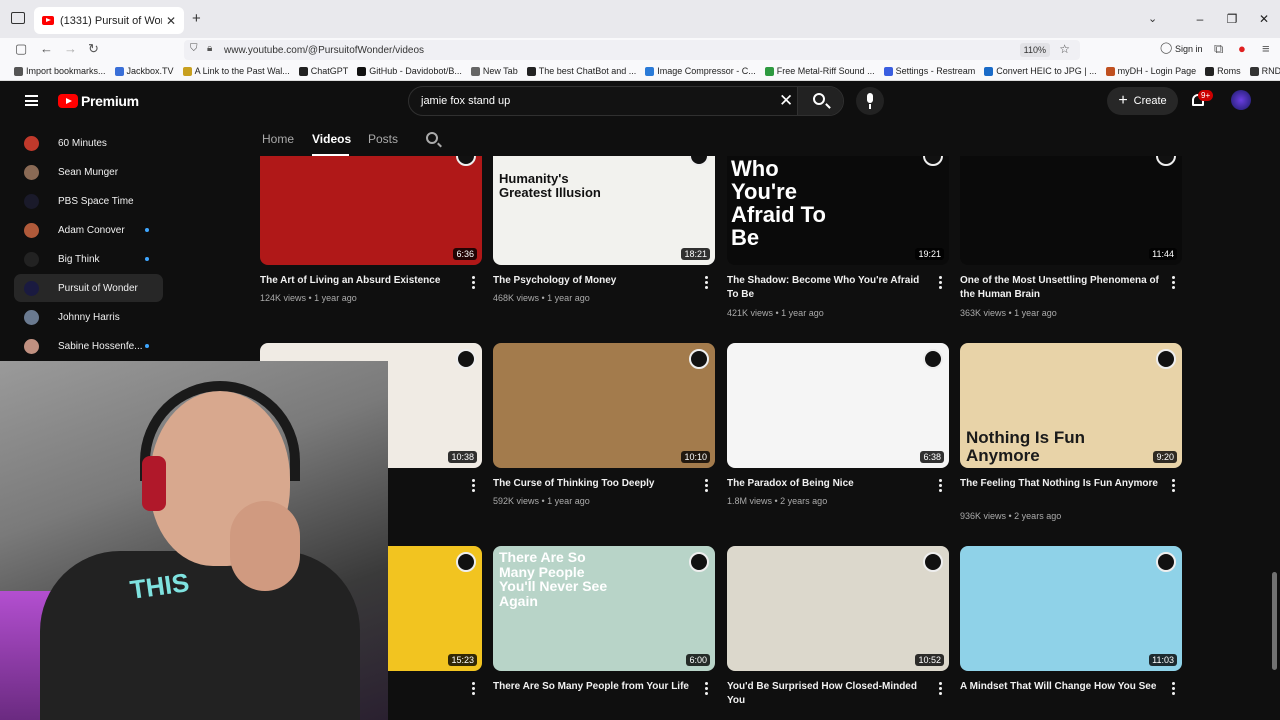 This screenshot has width=1280, height=720. I want to click on clear-search-icon: ✕, so click(786, 101).